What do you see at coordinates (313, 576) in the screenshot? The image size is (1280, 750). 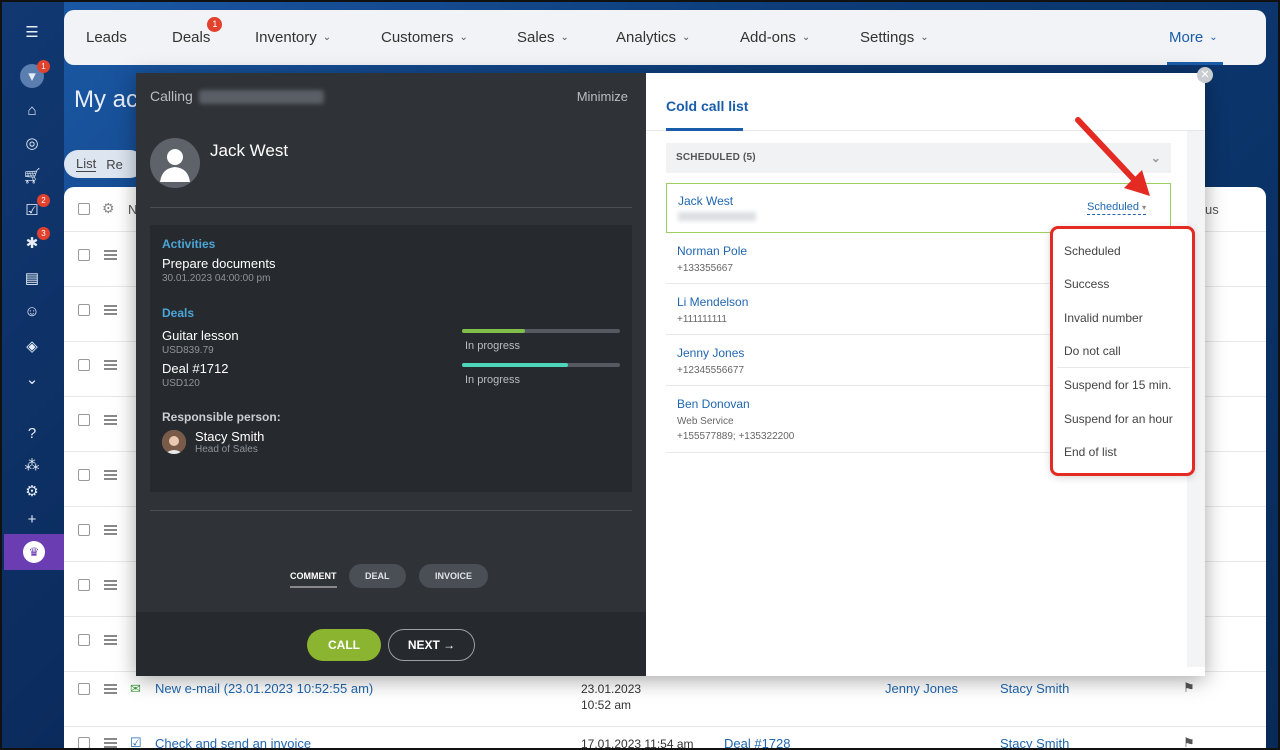 I see `tab-comment: COMMENT` at bounding box center [313, 576].